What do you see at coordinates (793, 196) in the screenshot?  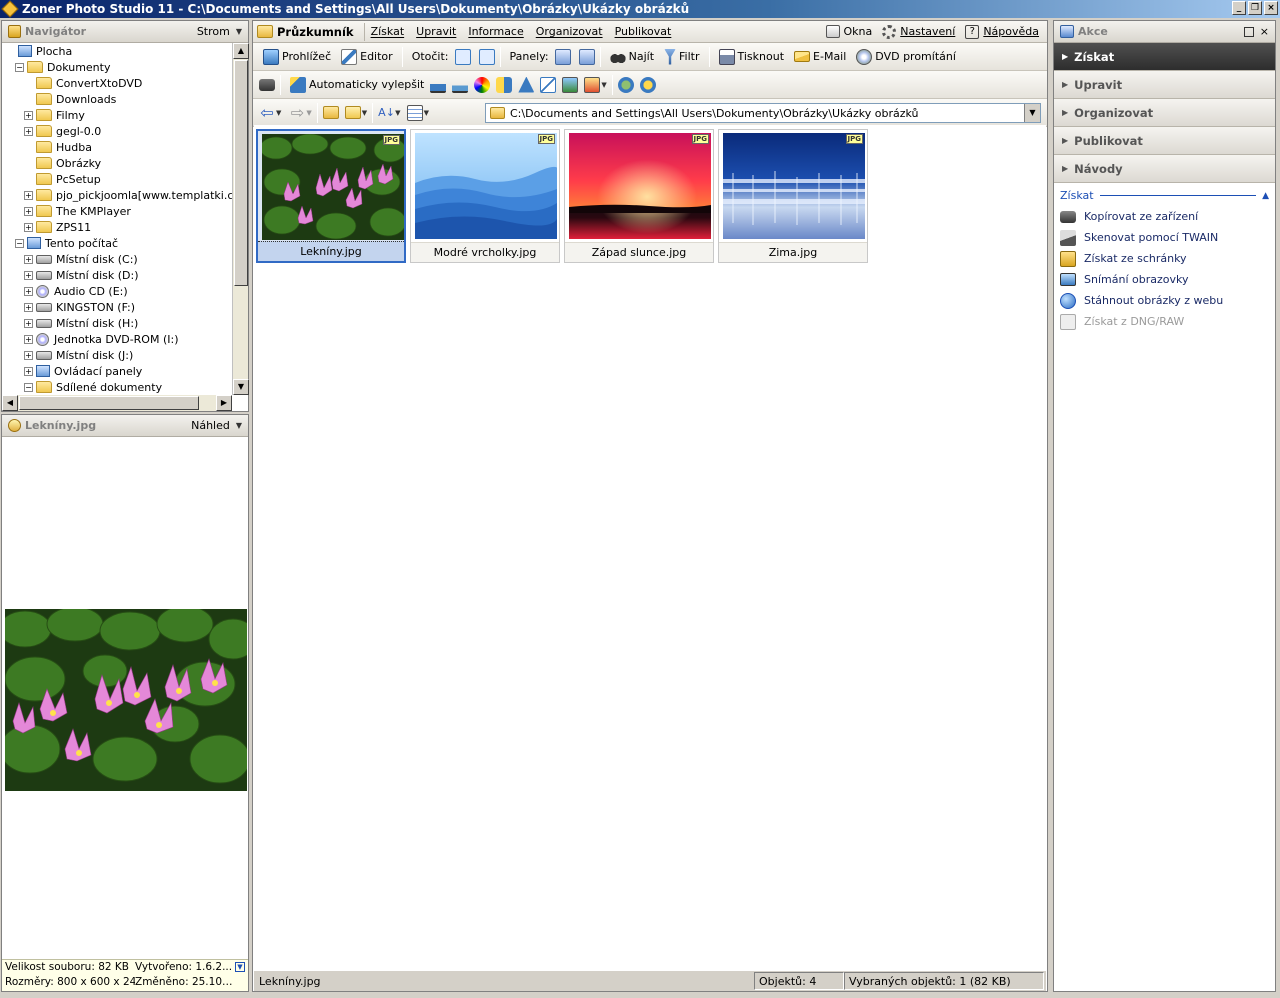 I see `thumbnail-item: JPG Zima.jpg` at bounding box center [793, 196].